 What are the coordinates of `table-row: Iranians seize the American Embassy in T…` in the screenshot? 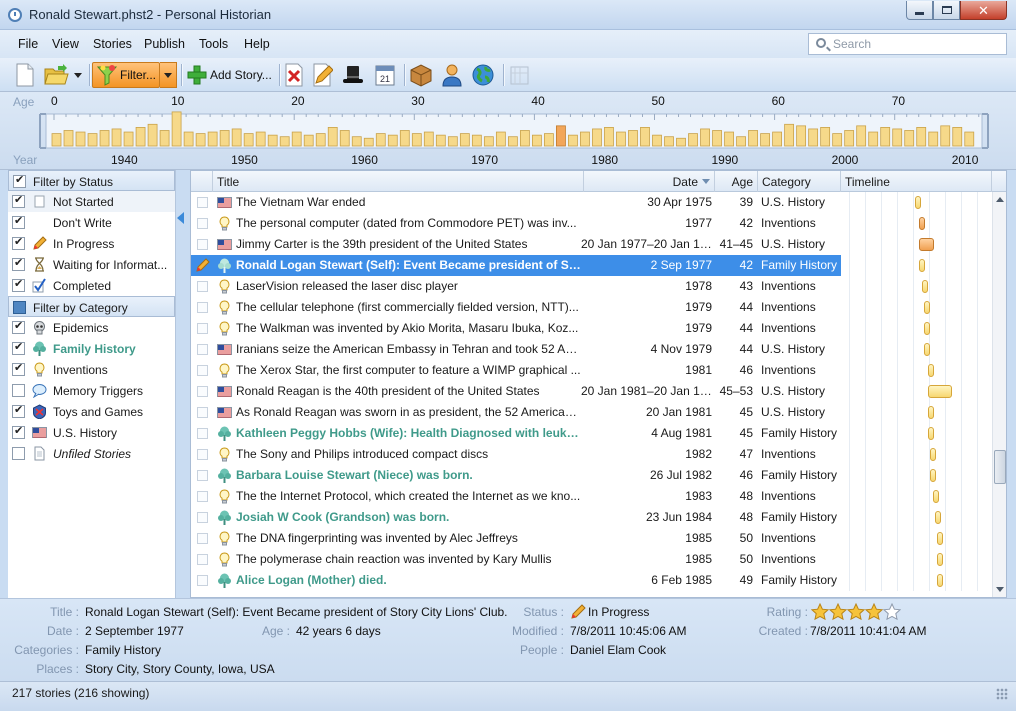 It's located at (592, 349).